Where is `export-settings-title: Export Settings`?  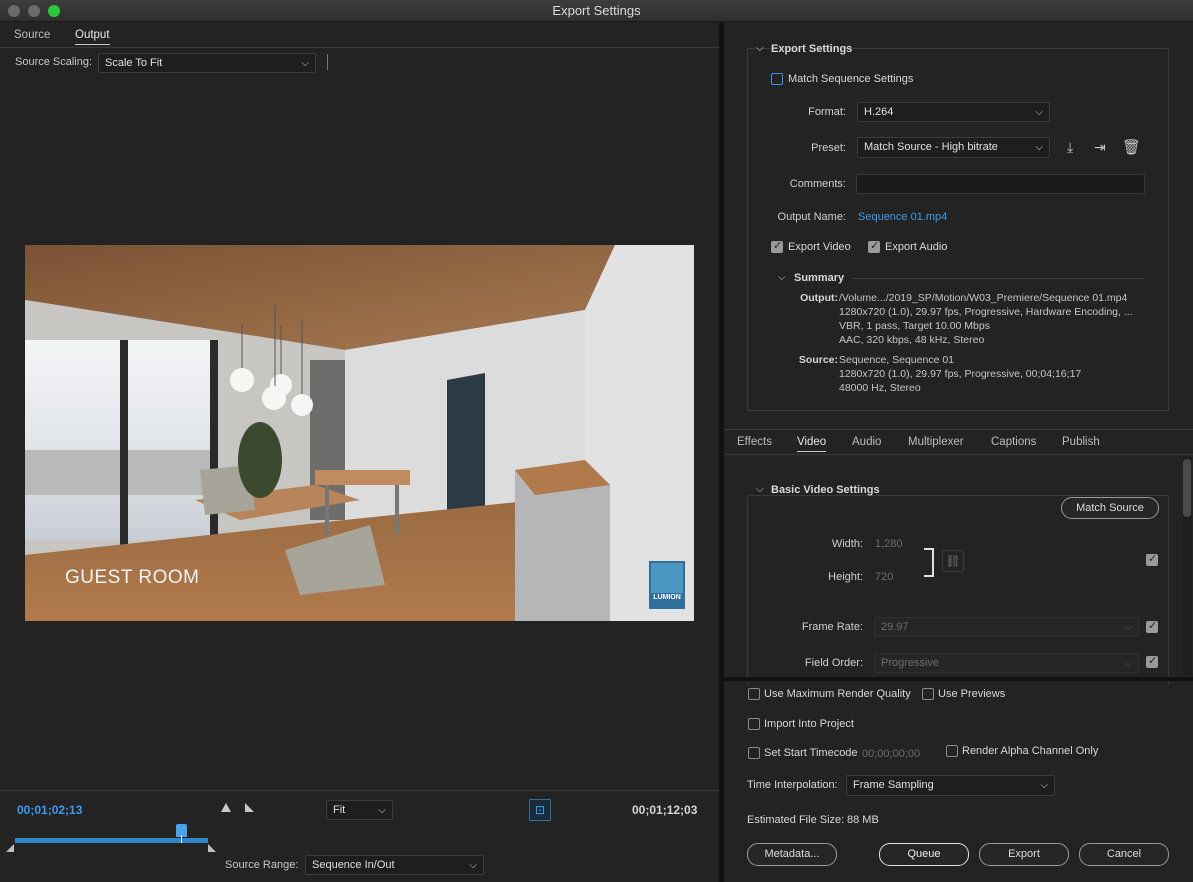
export-settings-title: Export Settings is located at coordinates (812, 49).